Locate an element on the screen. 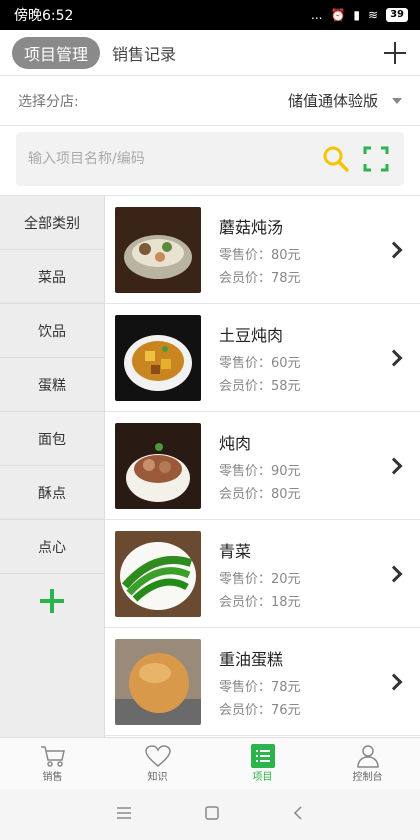 Image resolution: width=420 pixels, height=840 pixels. product-row: 青菜 零售价：20元 会员价：18元 is located at coordinates (262, 574).